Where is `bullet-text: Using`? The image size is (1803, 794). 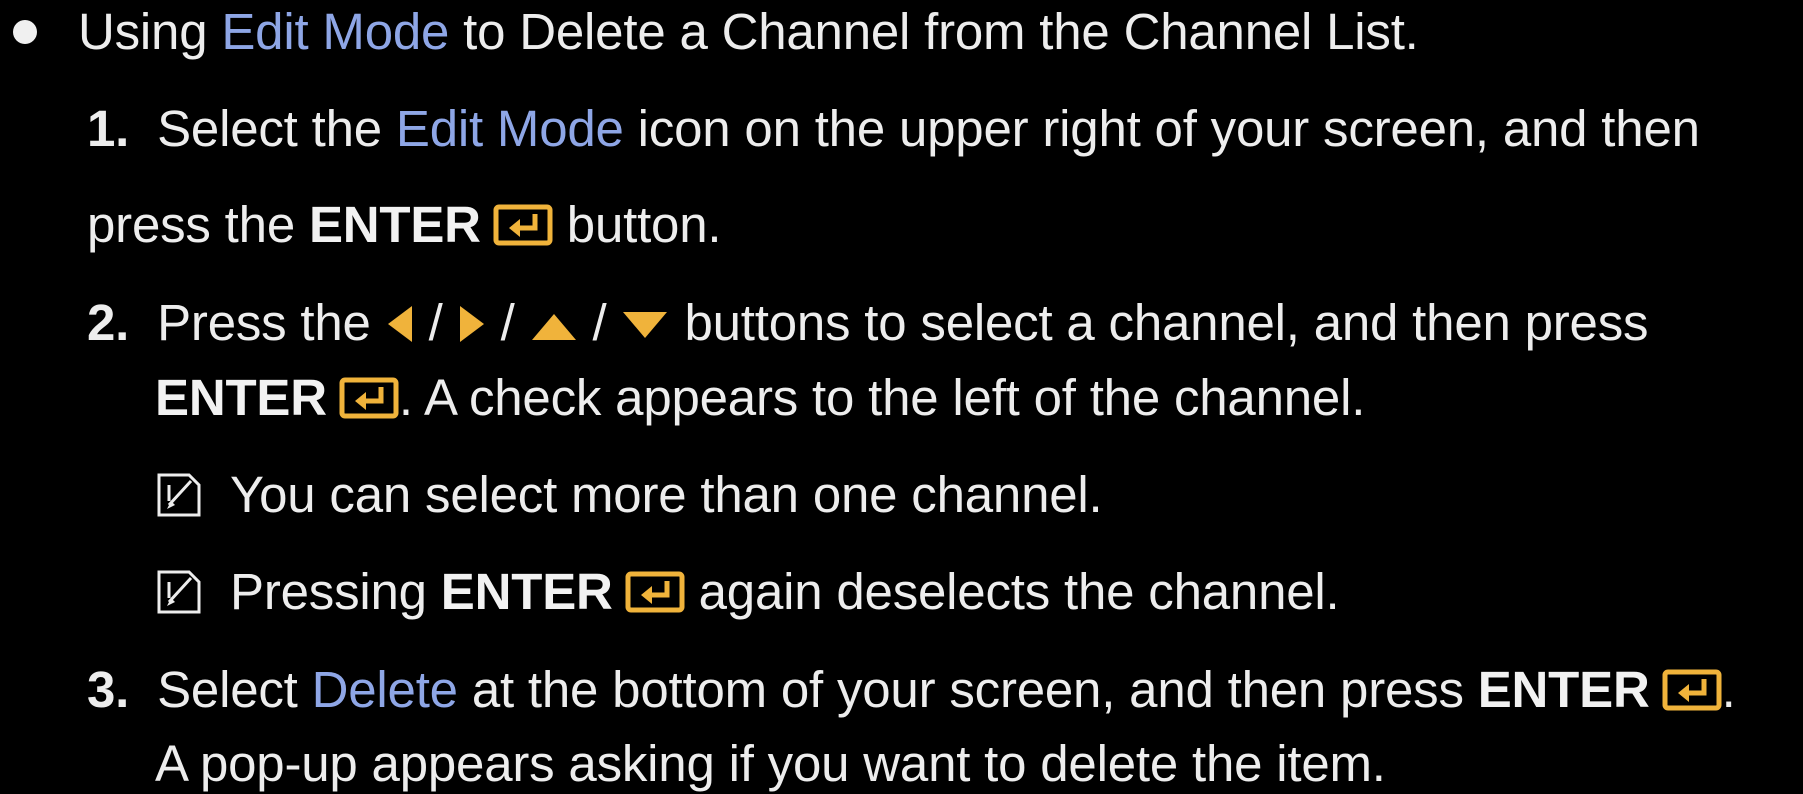
bullet-text: Using is located at coordinates (150, 31).